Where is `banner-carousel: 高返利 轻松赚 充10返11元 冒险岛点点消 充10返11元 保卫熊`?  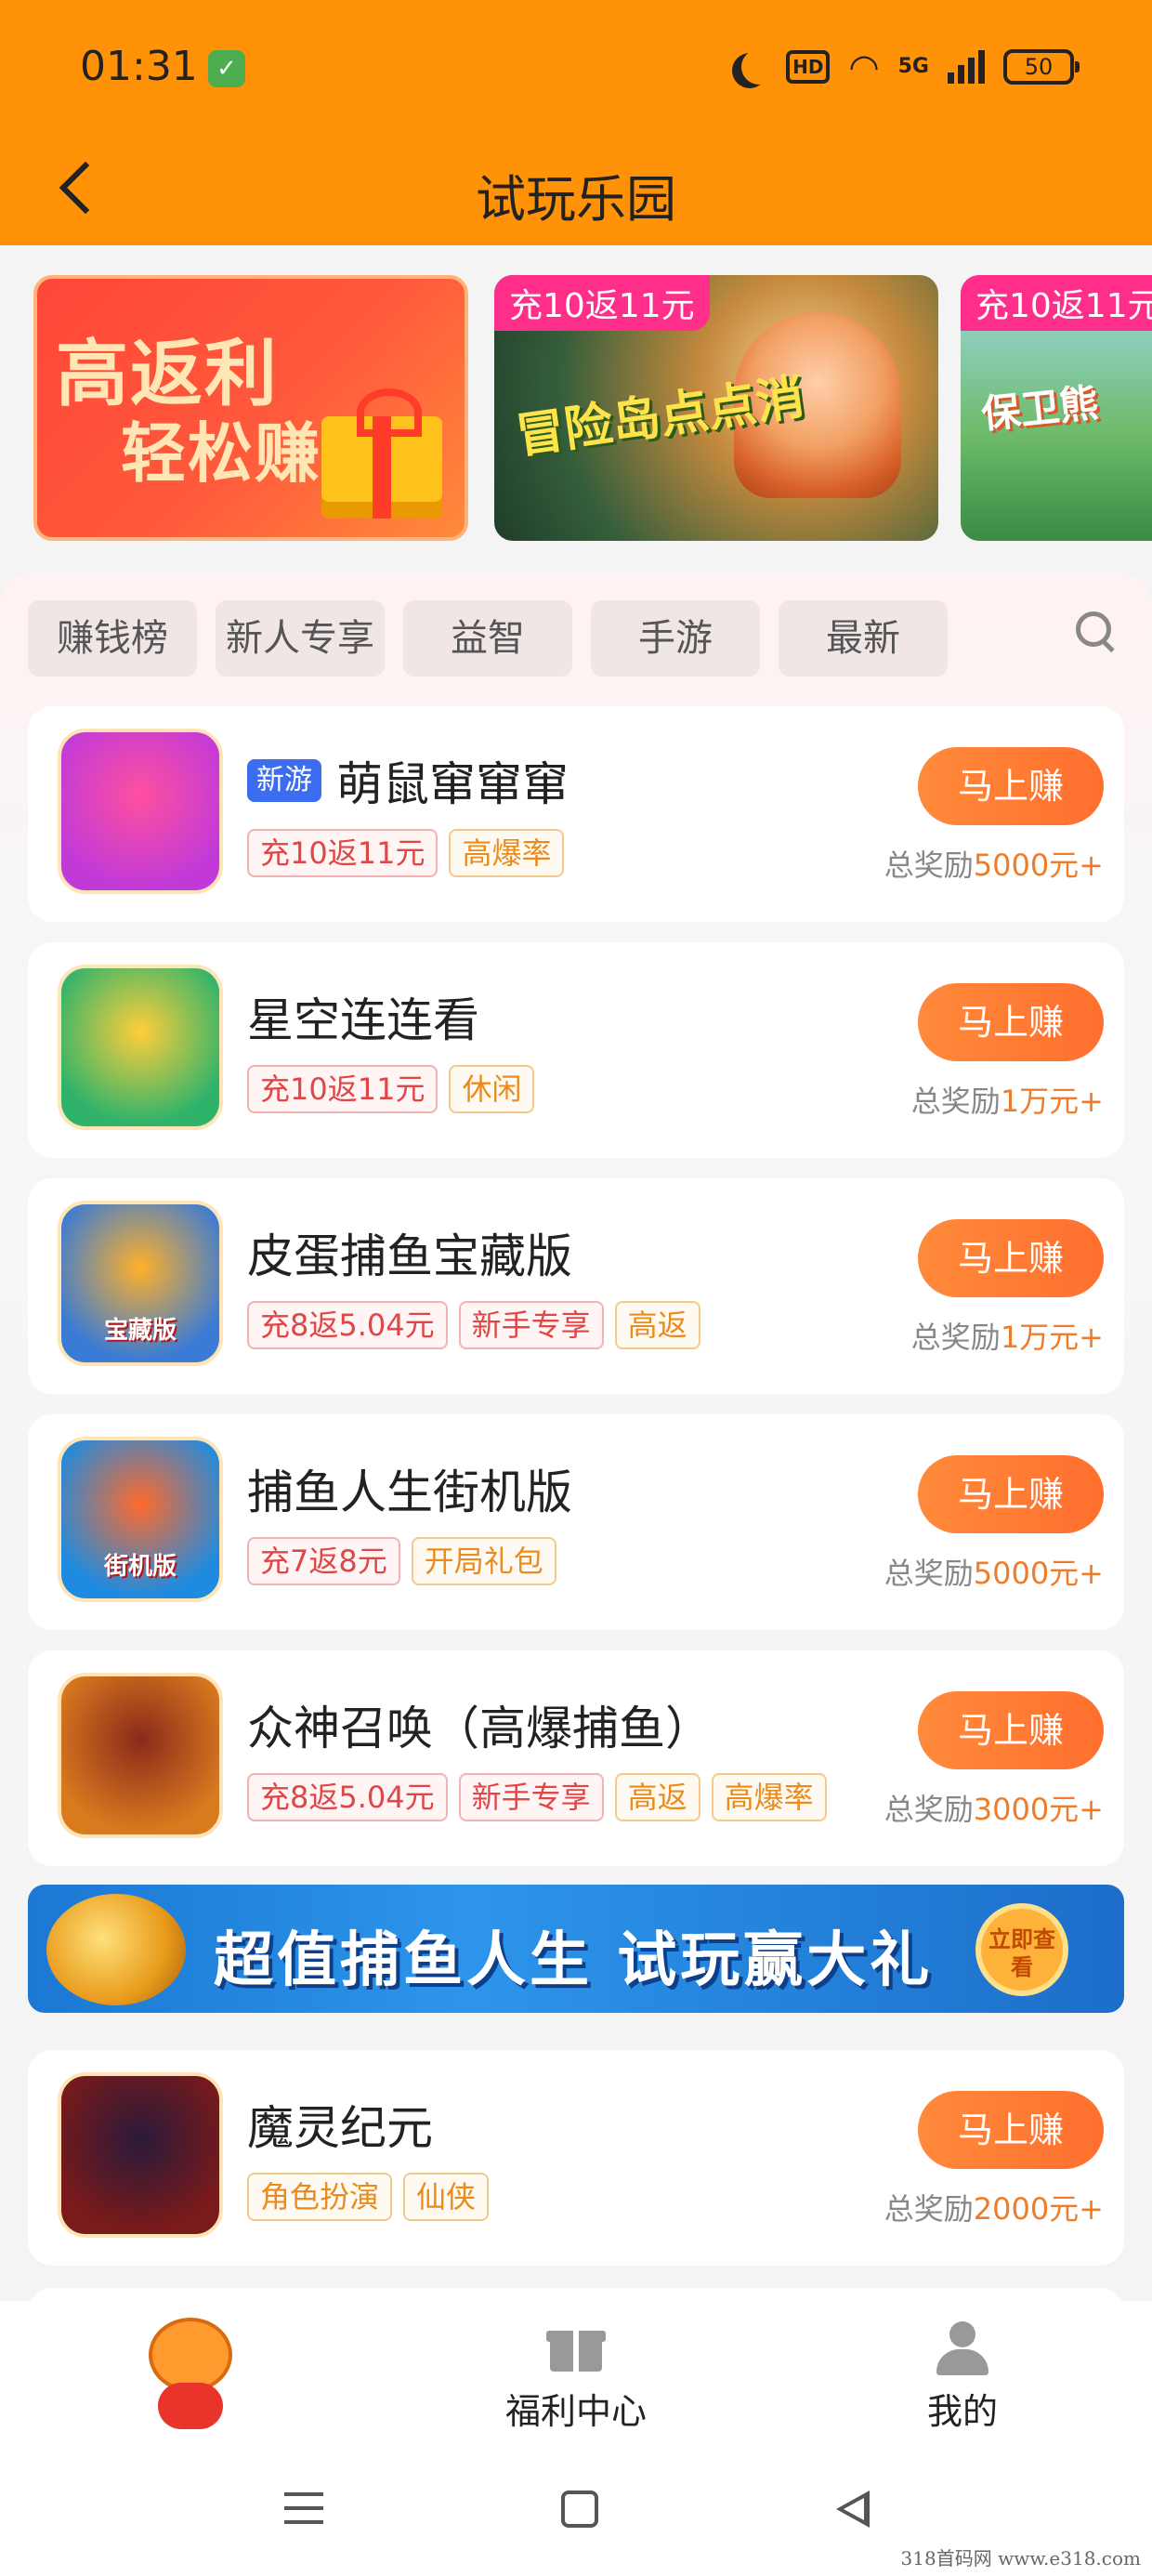
banner-carousel: 高返利 轻松赚 充10返11元 冒险岛点点消 充10返11元 保卫熊 is located at coordinates (576, 403).